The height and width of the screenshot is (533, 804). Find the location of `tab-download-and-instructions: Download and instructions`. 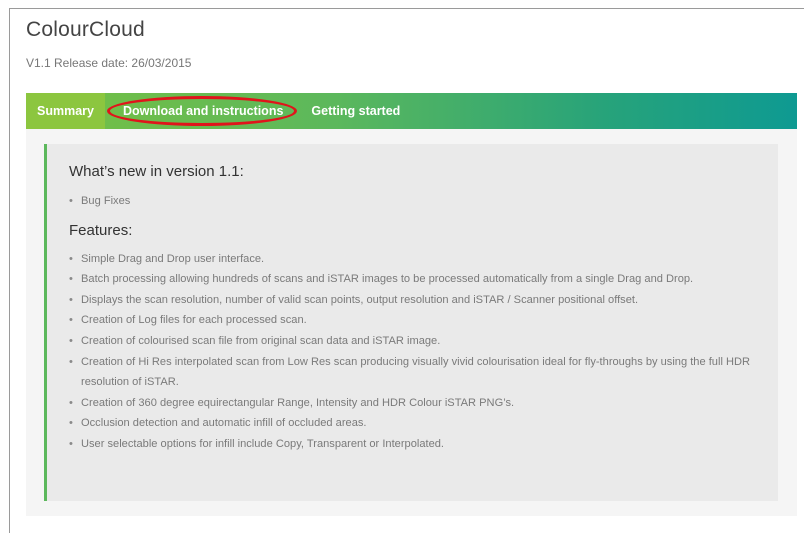

tab-download-and-instructions: Download and instructions is located at coordinates (201, 111).